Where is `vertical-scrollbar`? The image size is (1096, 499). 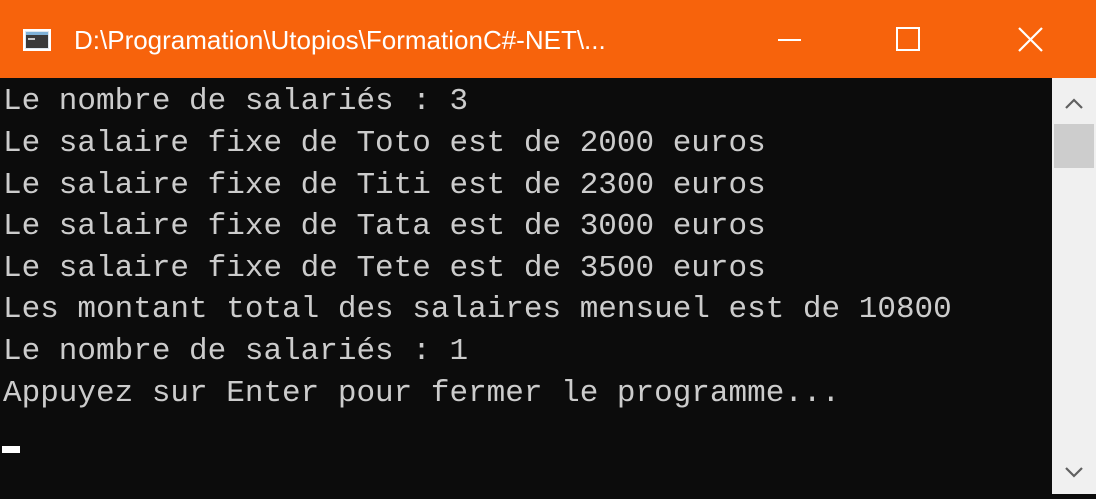 vertical-scrollbar is located at coordinates (1074, 286).